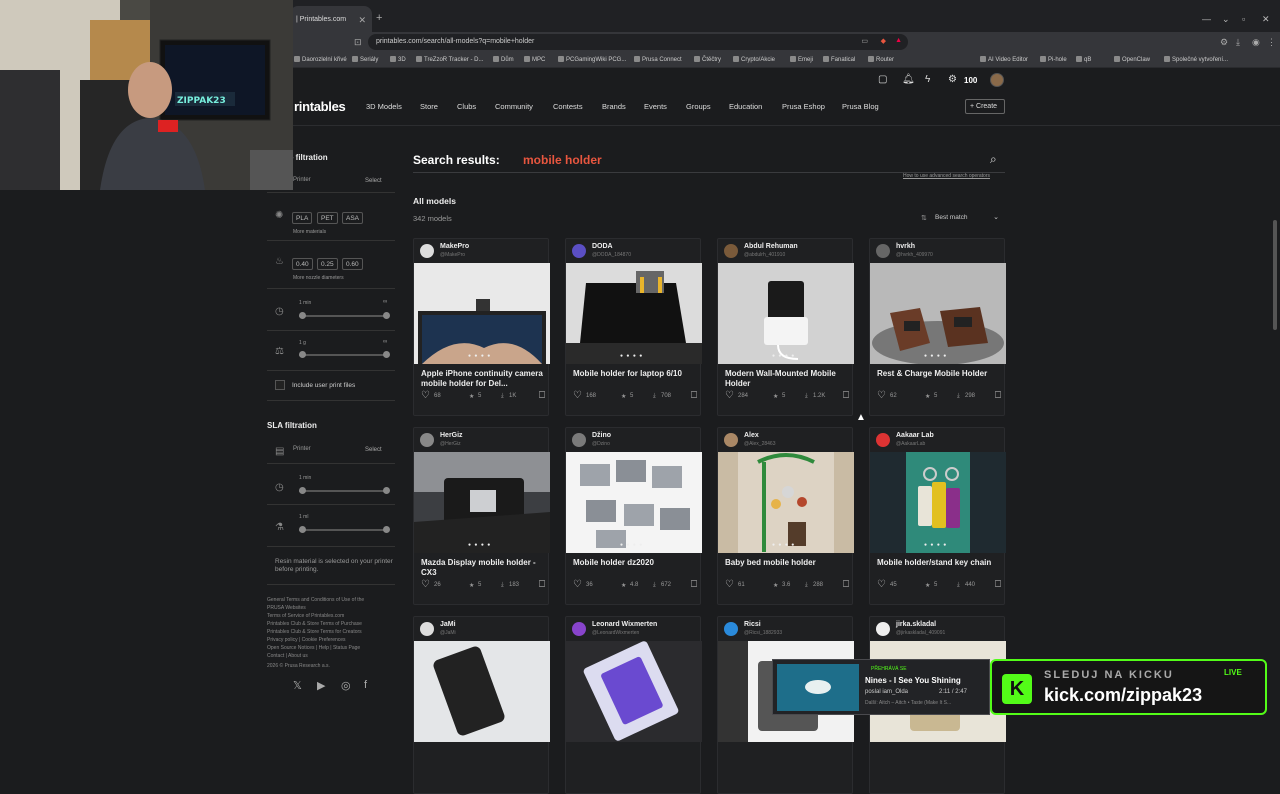 This screenshot has width=1280, height=794. I want to click on advanced-search-link: How to use advanced search operators, so click(946, 176).